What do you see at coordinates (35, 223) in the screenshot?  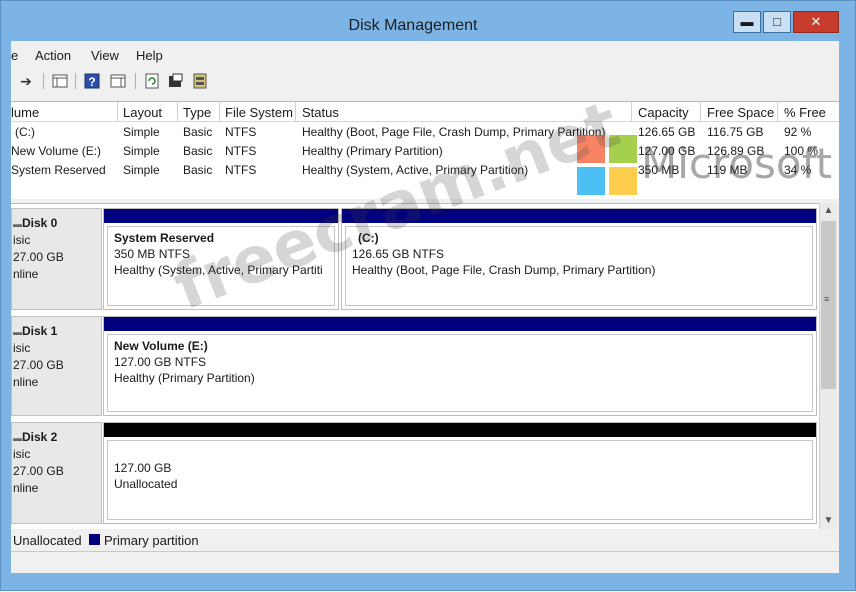 I see `disk-name: ▬Disk 0` at bounding box center [35, 223].